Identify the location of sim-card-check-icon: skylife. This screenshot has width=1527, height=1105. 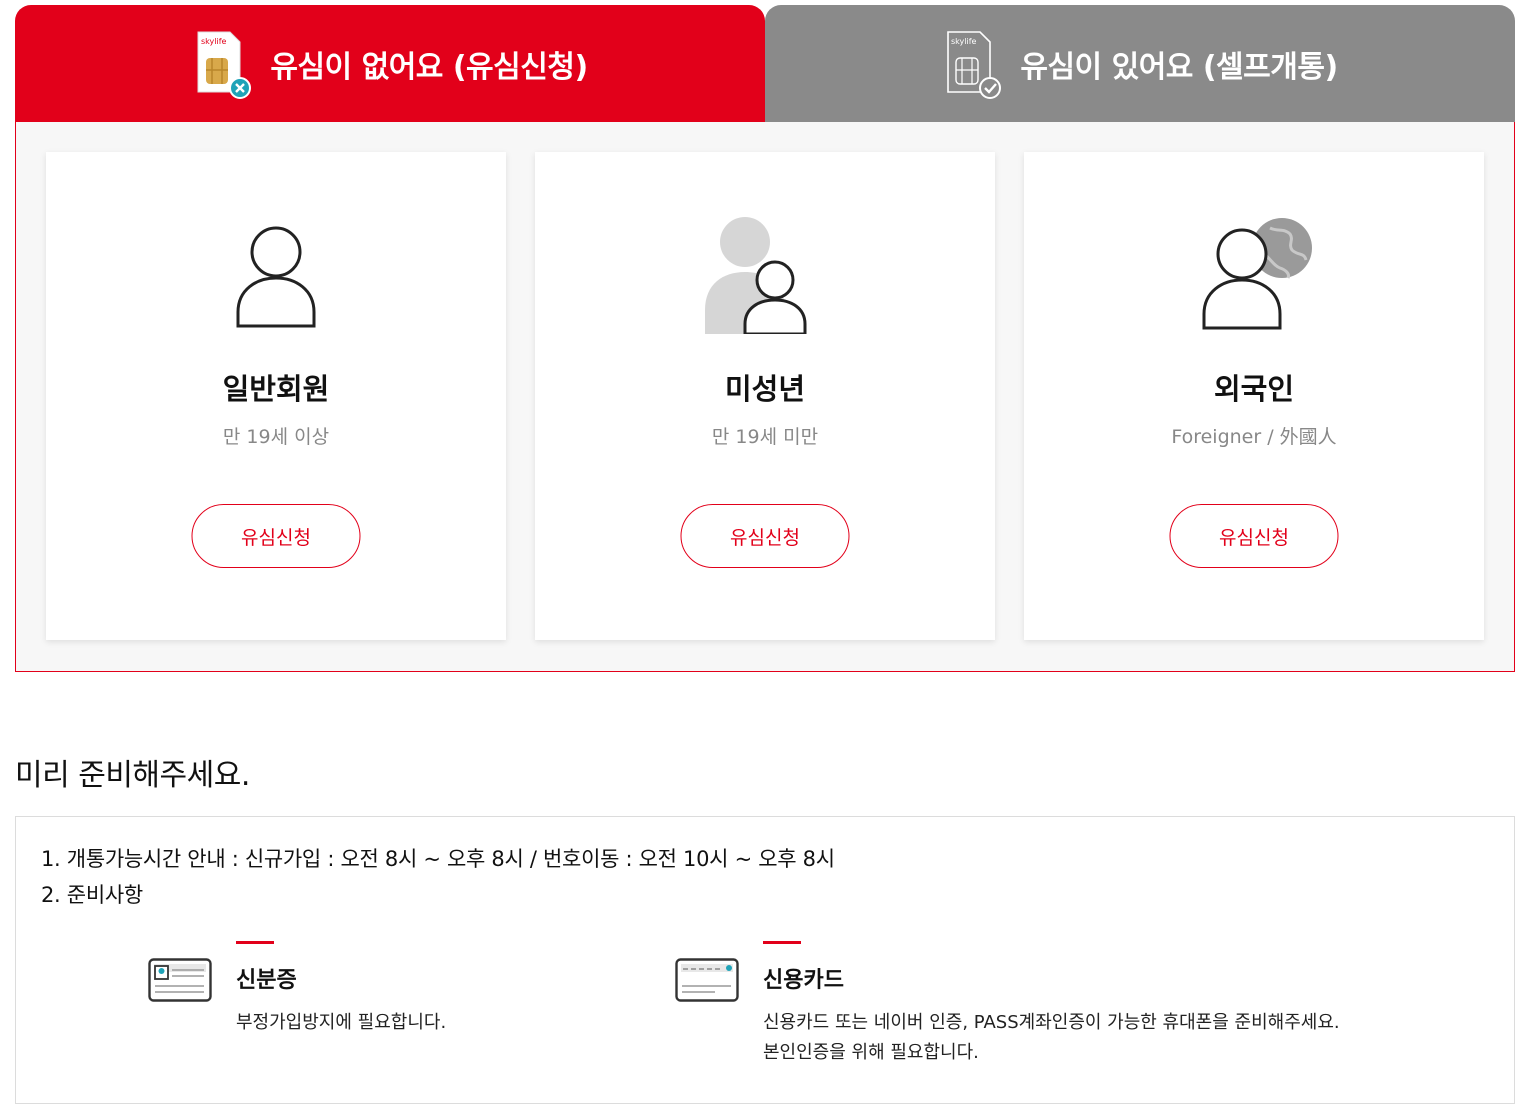
(972, 64).